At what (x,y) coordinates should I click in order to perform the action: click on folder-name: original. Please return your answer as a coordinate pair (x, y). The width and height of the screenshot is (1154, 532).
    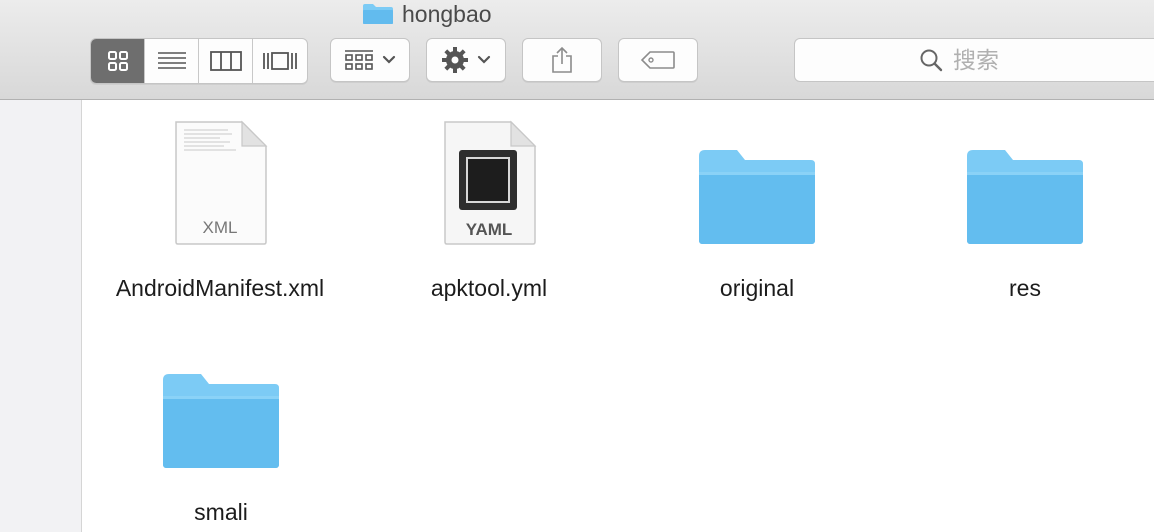
    Looking at the image, I should click on (757, 288).